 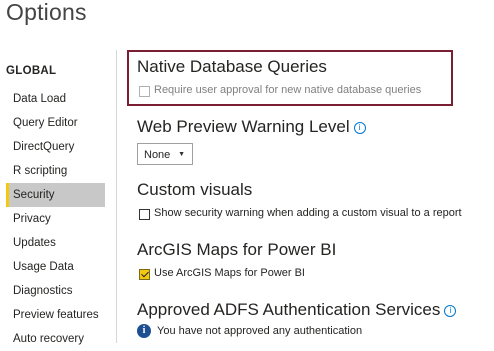 I want to click on sidebar-item-security: Security, so click(x=55, y=195).